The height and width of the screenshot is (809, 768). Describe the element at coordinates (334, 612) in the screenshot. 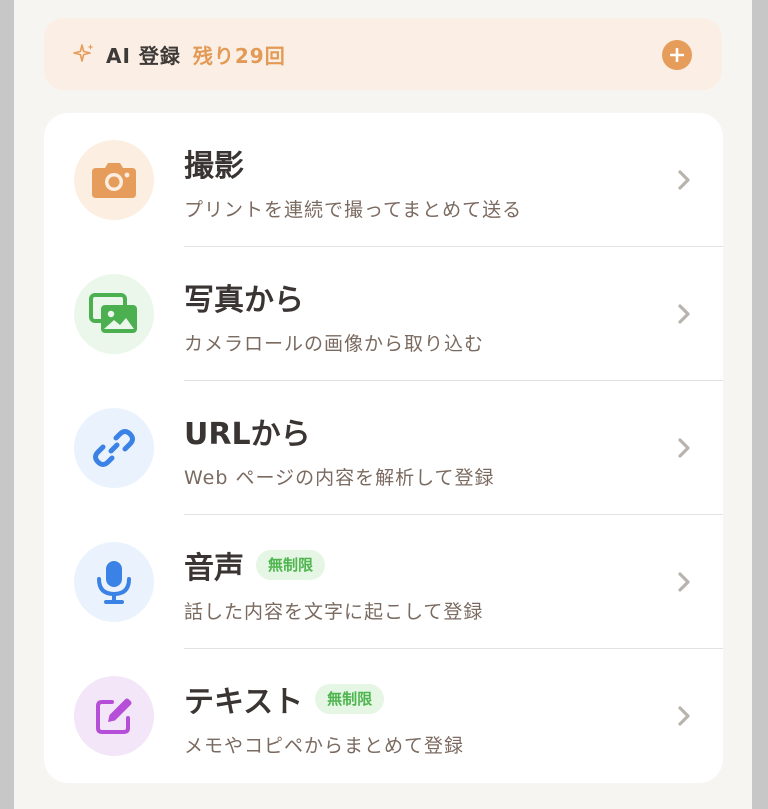

I see `option-description: 話した内容を文字に起こして登録` at that location.